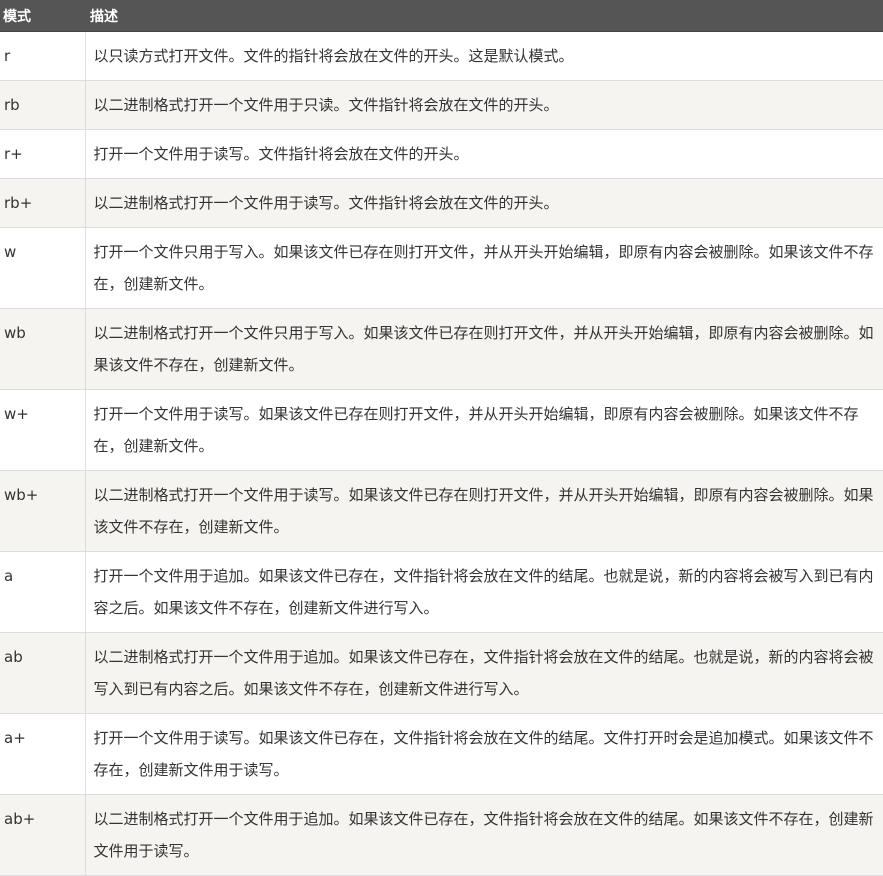 This screenshot has width=883, height=876. Describe the element at coordinates (43, 835) in the screenshot. I see `mode-cell: ab+` at that location.